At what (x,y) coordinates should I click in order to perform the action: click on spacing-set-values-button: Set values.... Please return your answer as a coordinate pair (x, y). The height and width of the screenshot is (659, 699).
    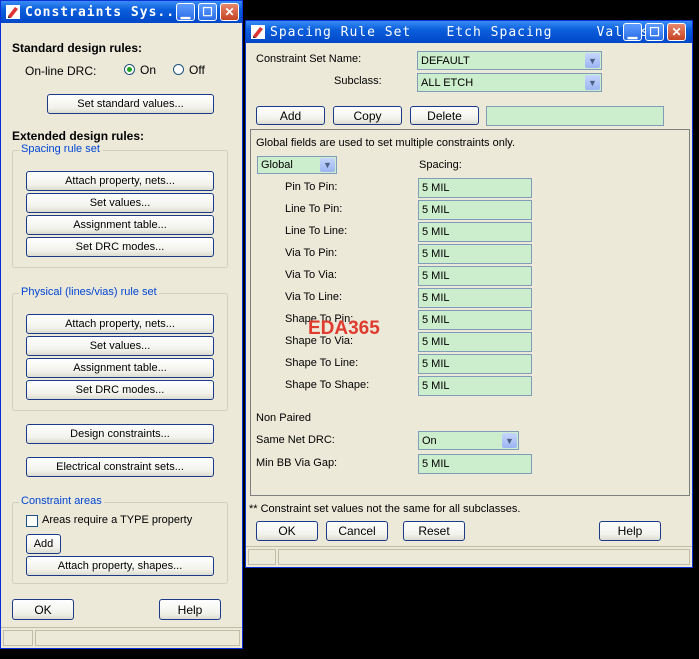
    Looking at the image, I should click on (120, 203).